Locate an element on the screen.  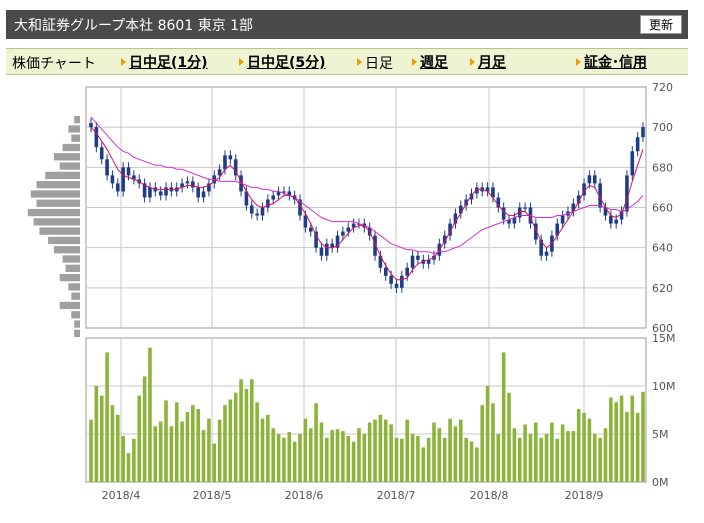
price-tick-label: 640 is located at coordinates (662, 248).